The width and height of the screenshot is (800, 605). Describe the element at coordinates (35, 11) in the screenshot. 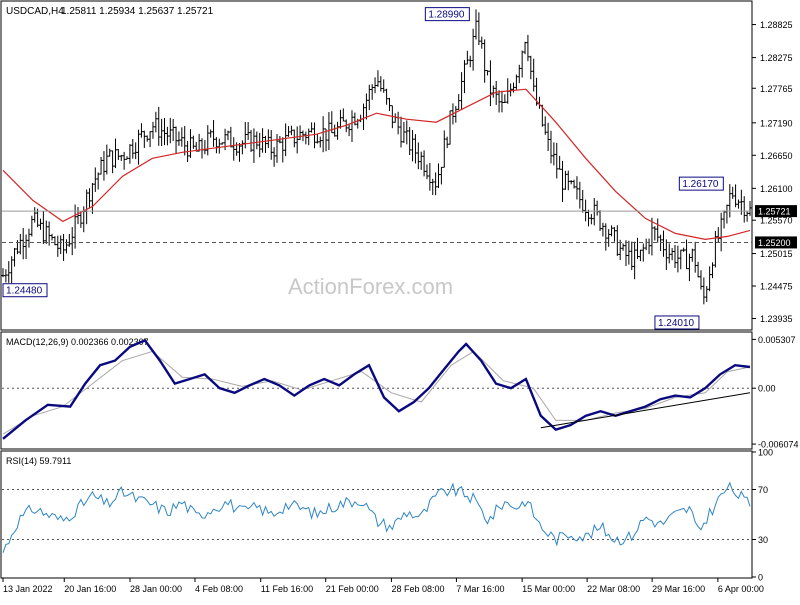

I see `symbol-label: USDCAD,H4` at that location.